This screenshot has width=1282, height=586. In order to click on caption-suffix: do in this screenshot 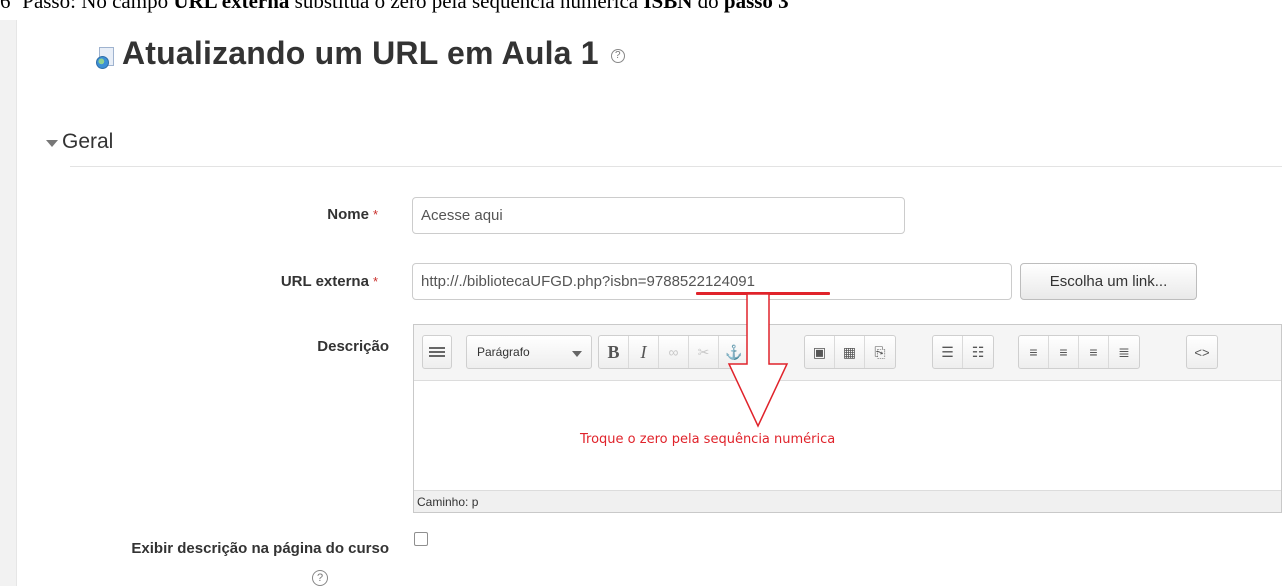, I will do `click(708, 6)`.